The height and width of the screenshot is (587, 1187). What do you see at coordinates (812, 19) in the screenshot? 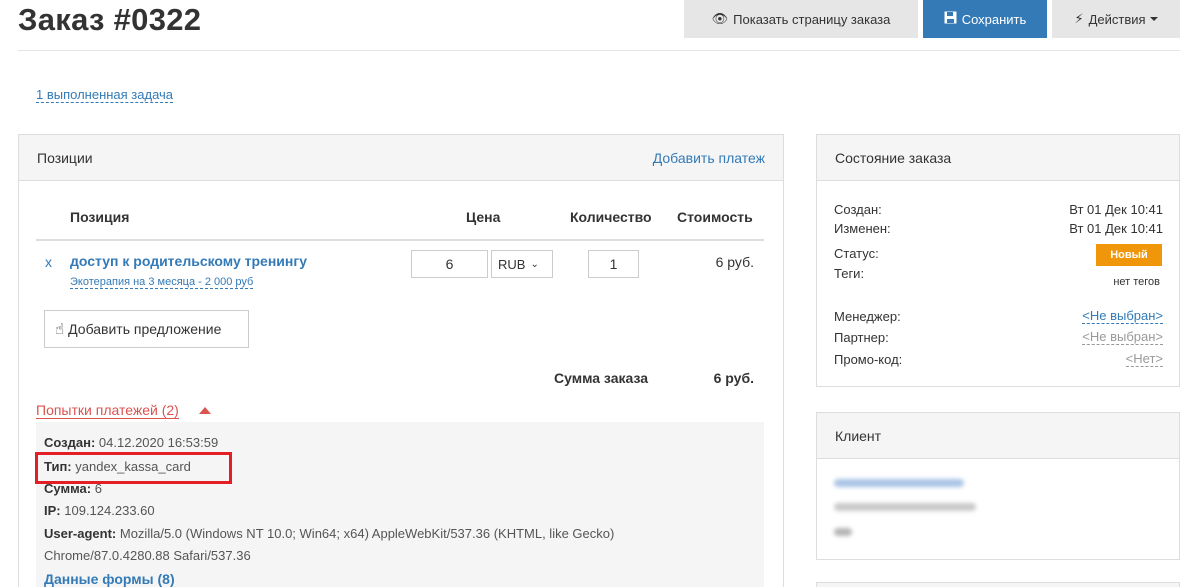
I see `view-order-page-label: Показать страницу заказа` at bounding box center [812, 19].